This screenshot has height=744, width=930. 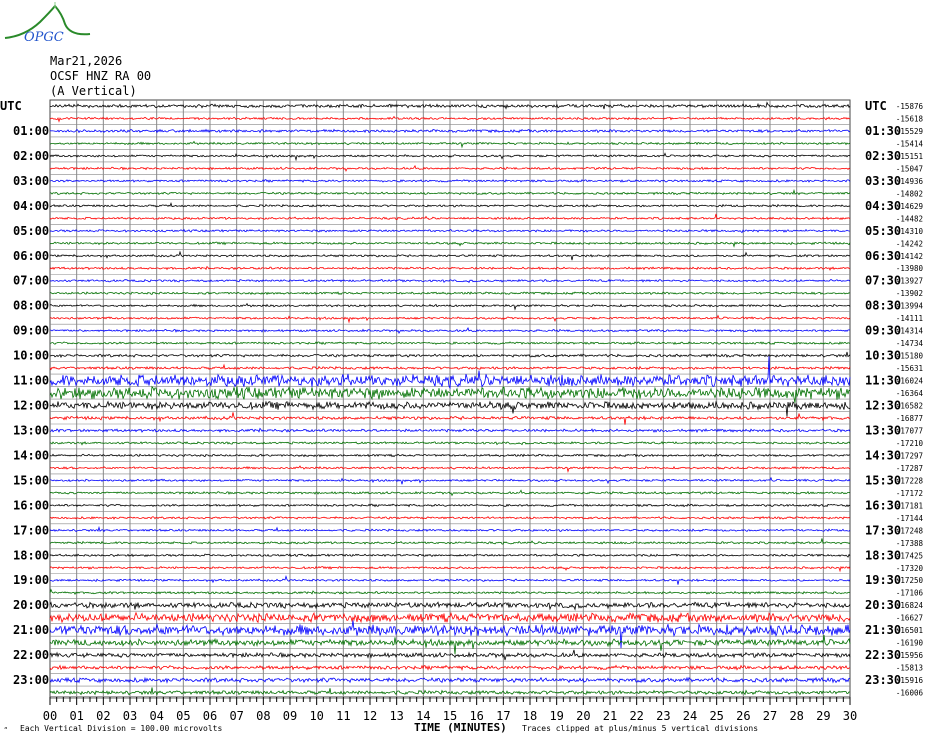 What do you see at coordinates (31, 580) in the screenshot?
I see `time-label-left: 19:00` at bounding box center [31, 580].